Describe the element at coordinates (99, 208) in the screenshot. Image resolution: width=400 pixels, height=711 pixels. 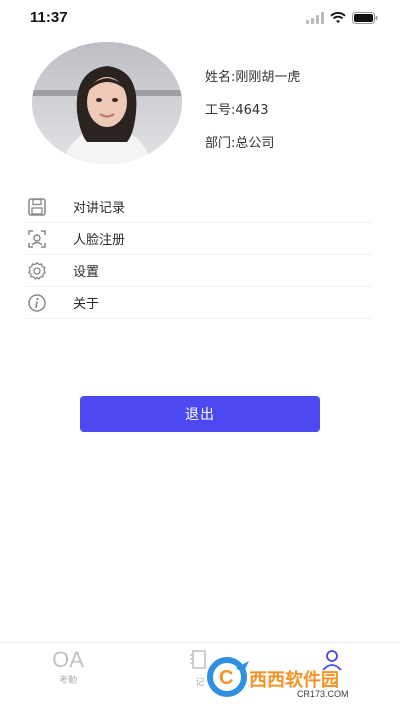
I see `menu-label: 对讲记录` at that location.